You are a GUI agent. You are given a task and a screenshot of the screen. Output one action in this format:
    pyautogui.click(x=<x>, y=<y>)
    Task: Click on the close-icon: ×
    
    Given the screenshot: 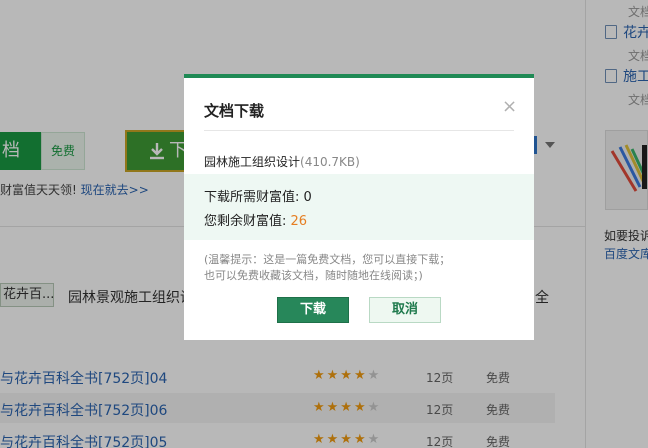 What is the action you would take?
    pyautogui.click(x=509, y=106)
    